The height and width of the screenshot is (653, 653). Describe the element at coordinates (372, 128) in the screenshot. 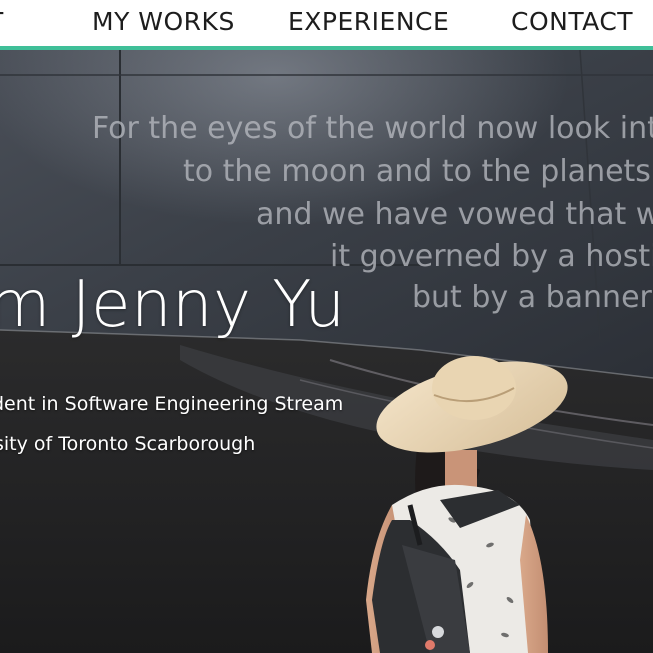

I see `inscription-line: For the eyes of the world now look int` at that location.